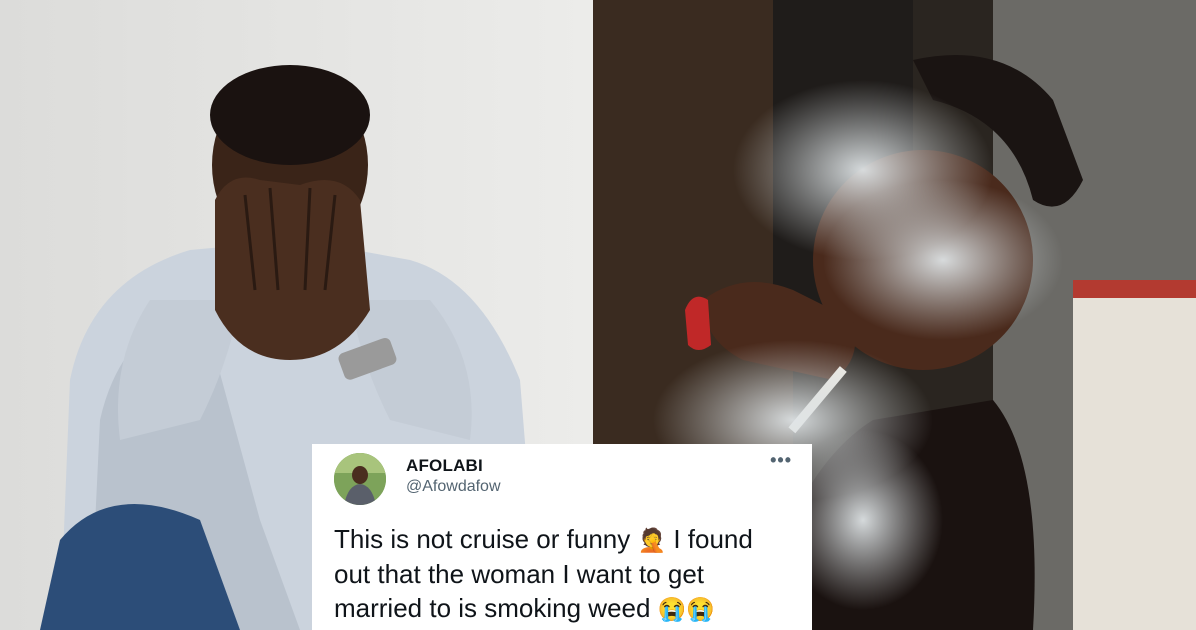 Image resolution: width=1196 pixels, height=630 pixels. Describe the element at coordinates (652, 540) in the screenshot. I see `facepalm-emoji-icon: 🤦` at that location.